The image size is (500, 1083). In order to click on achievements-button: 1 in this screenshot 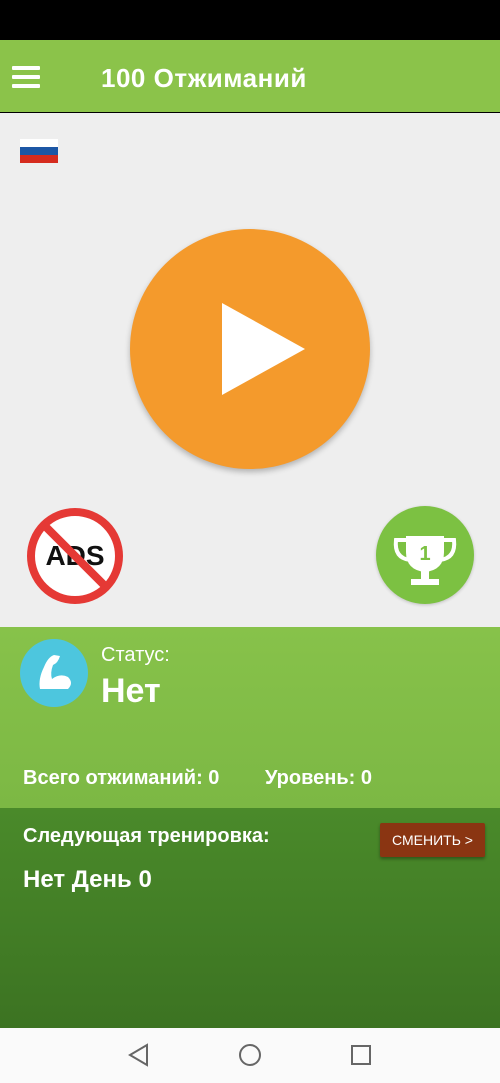, I will do `click(425, 555)`.